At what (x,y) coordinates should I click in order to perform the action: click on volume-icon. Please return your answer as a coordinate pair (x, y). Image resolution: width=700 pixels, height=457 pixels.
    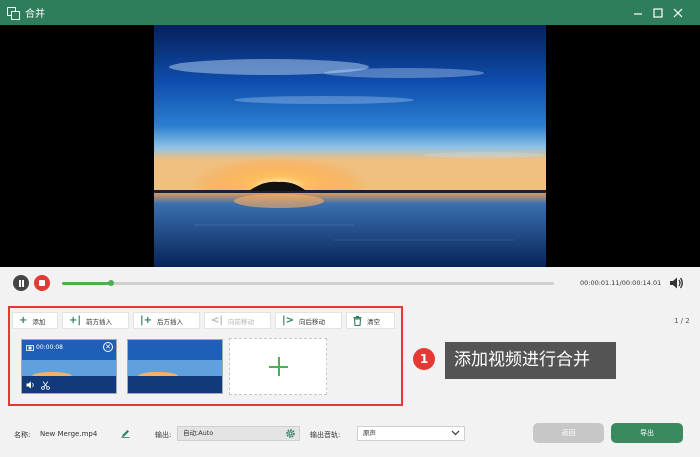
    Looking at the image, I should click on (676, 283).